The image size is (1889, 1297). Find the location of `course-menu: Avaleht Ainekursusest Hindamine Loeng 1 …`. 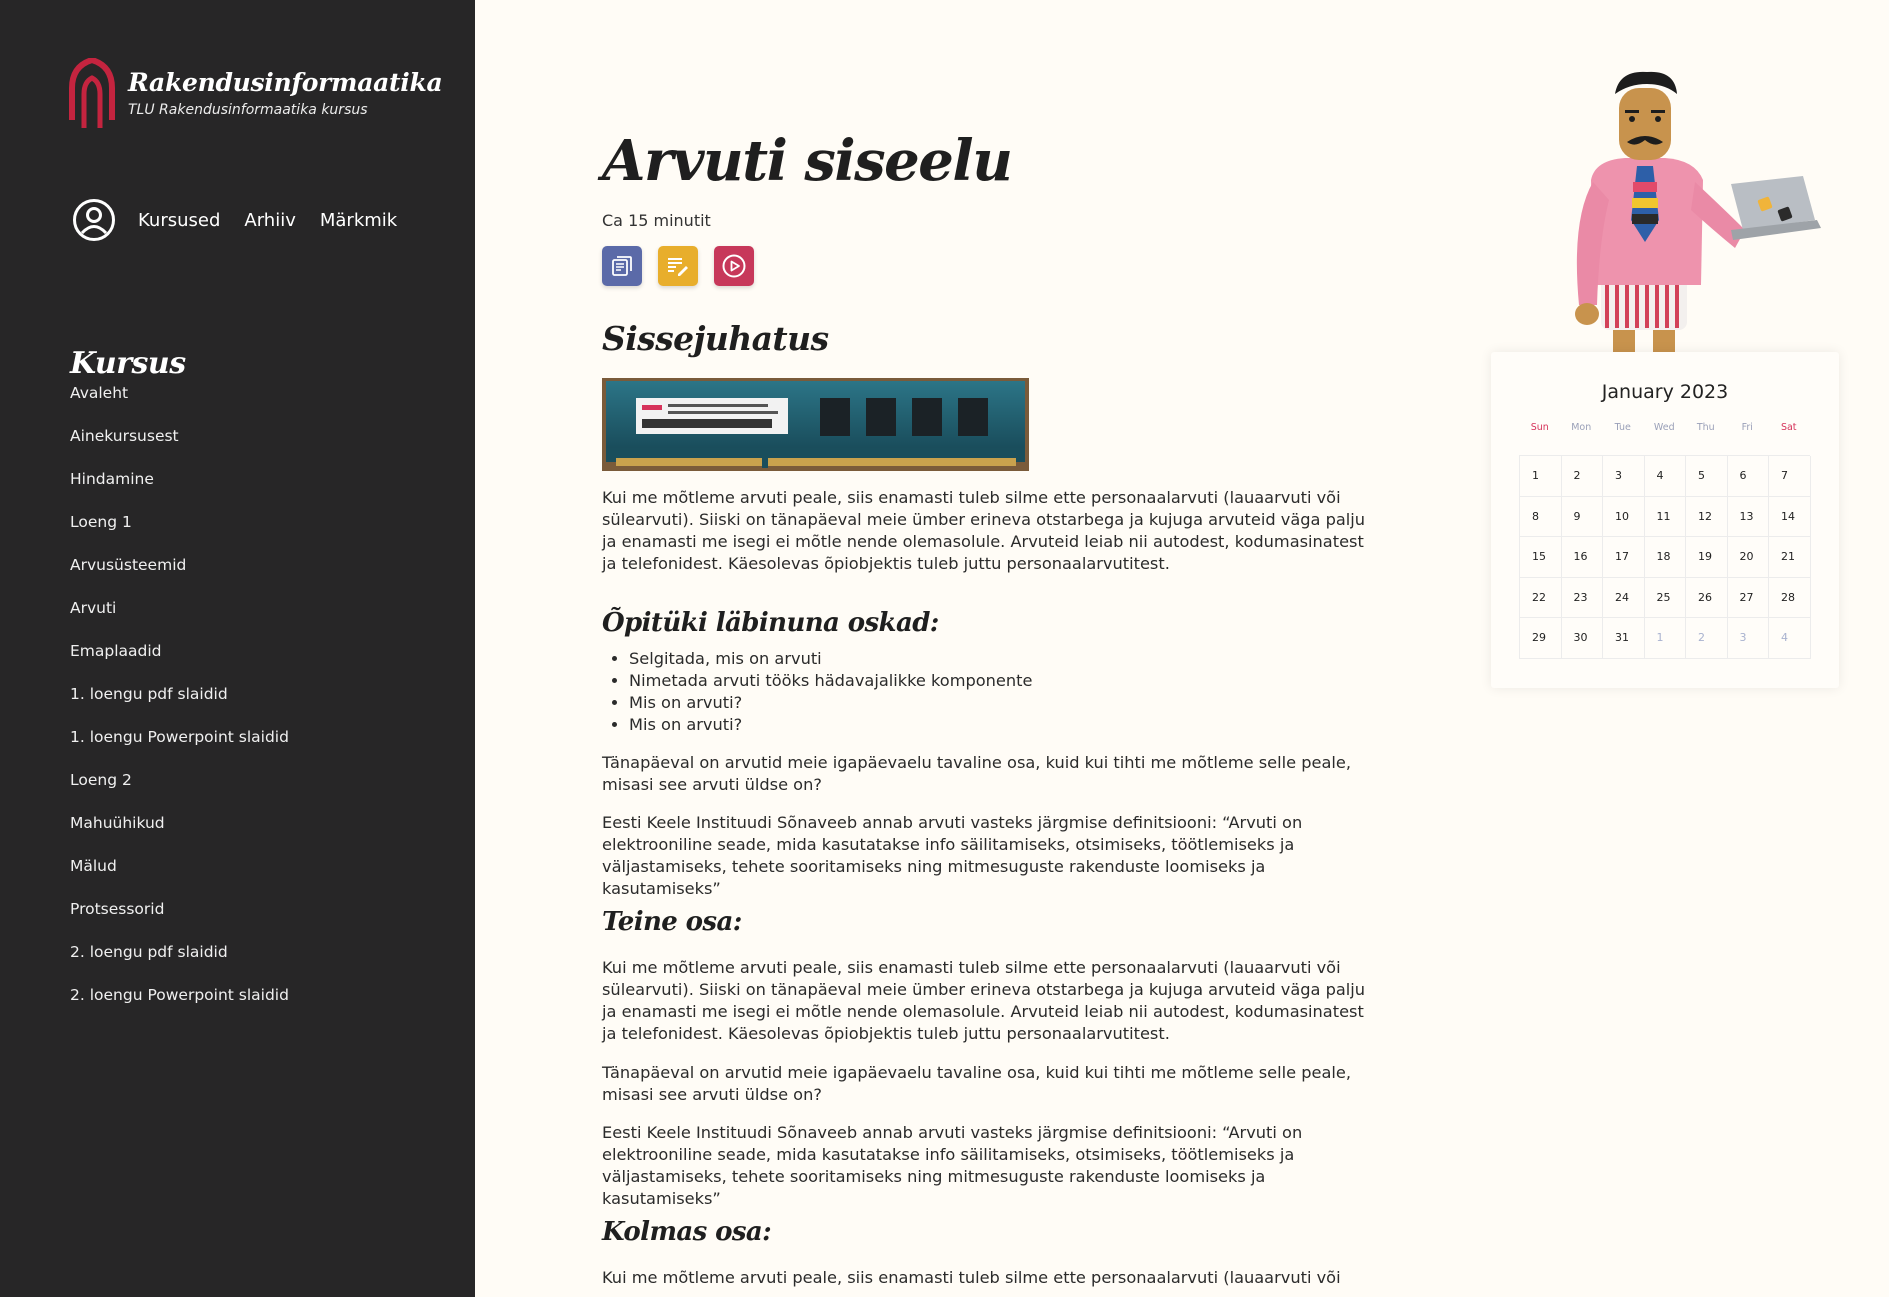

course-menu: Avaleht Ainekursusest Hindamine Loeng 1 … is located at coordinates (179, 702).